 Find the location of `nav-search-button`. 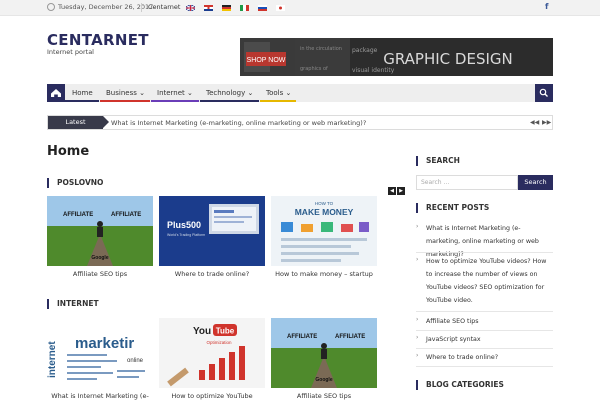

nav-search-button is located at coordinates (544, 93).